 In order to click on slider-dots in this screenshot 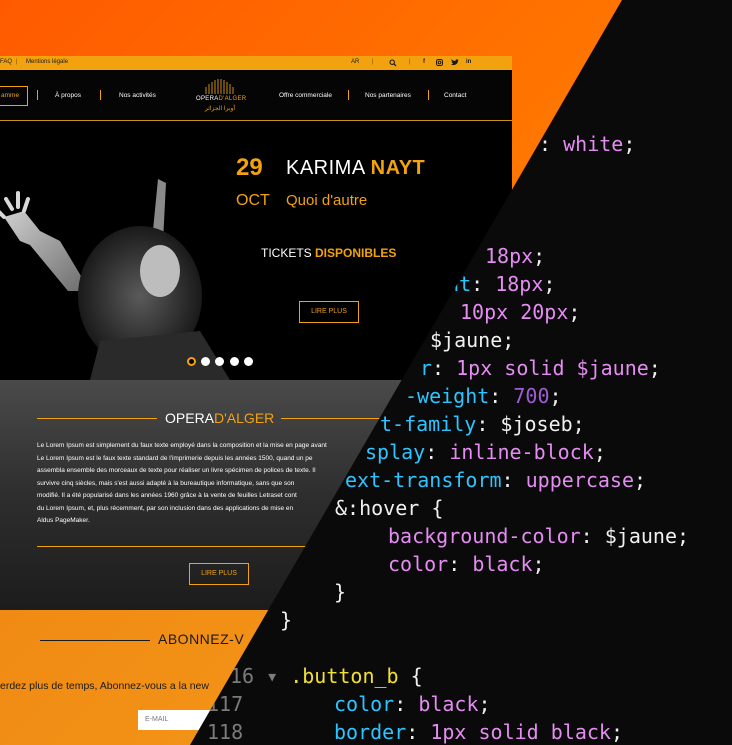, I will do `click(222, 362)`.